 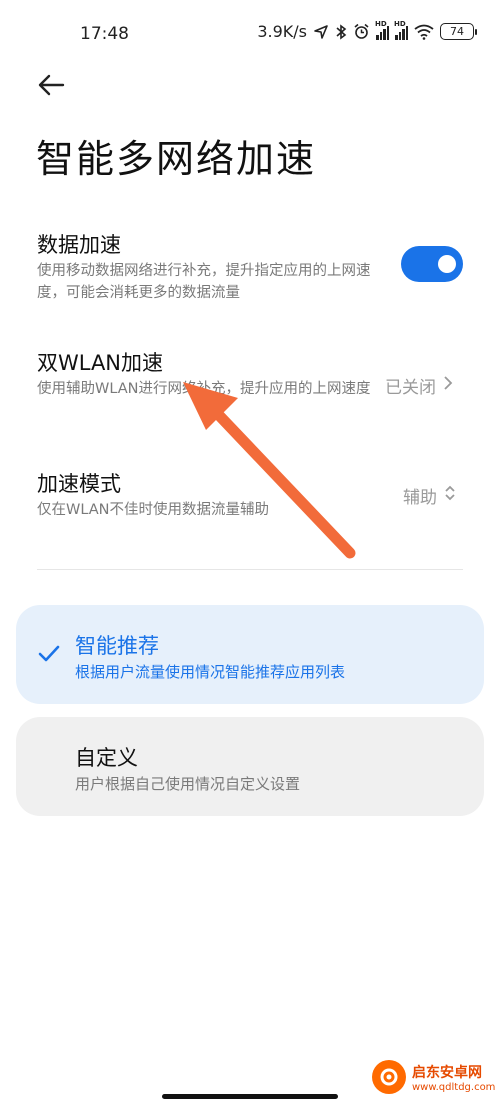 What do you see at coordinates (410, 388) in the screenshot?
I see `dual-wlan-status: 已关闭` at bounding box center [410, 388].